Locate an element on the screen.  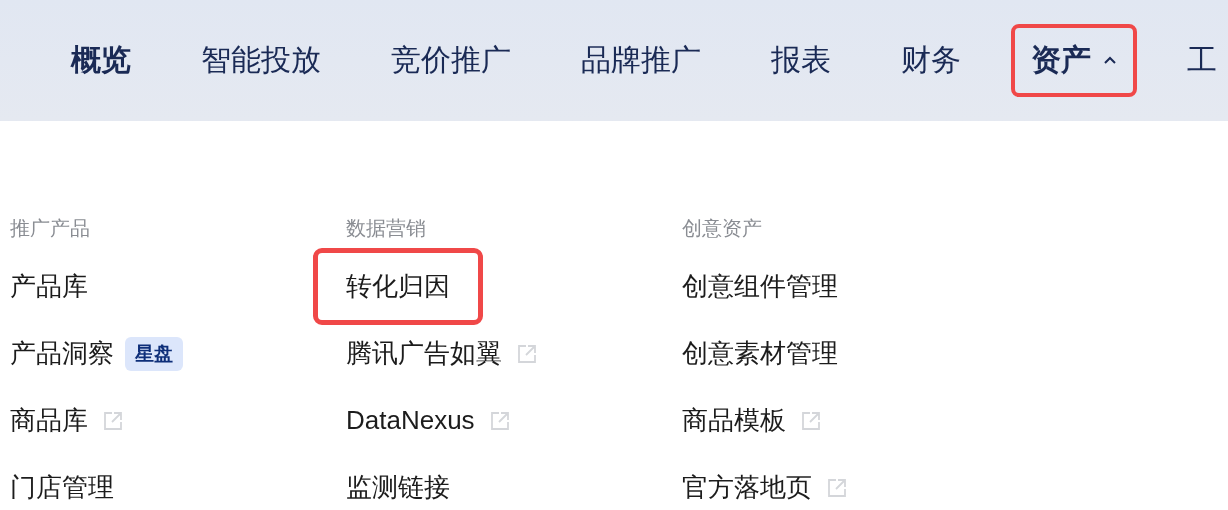
nav-tab: 报表 is located at coordinates (801, 60).